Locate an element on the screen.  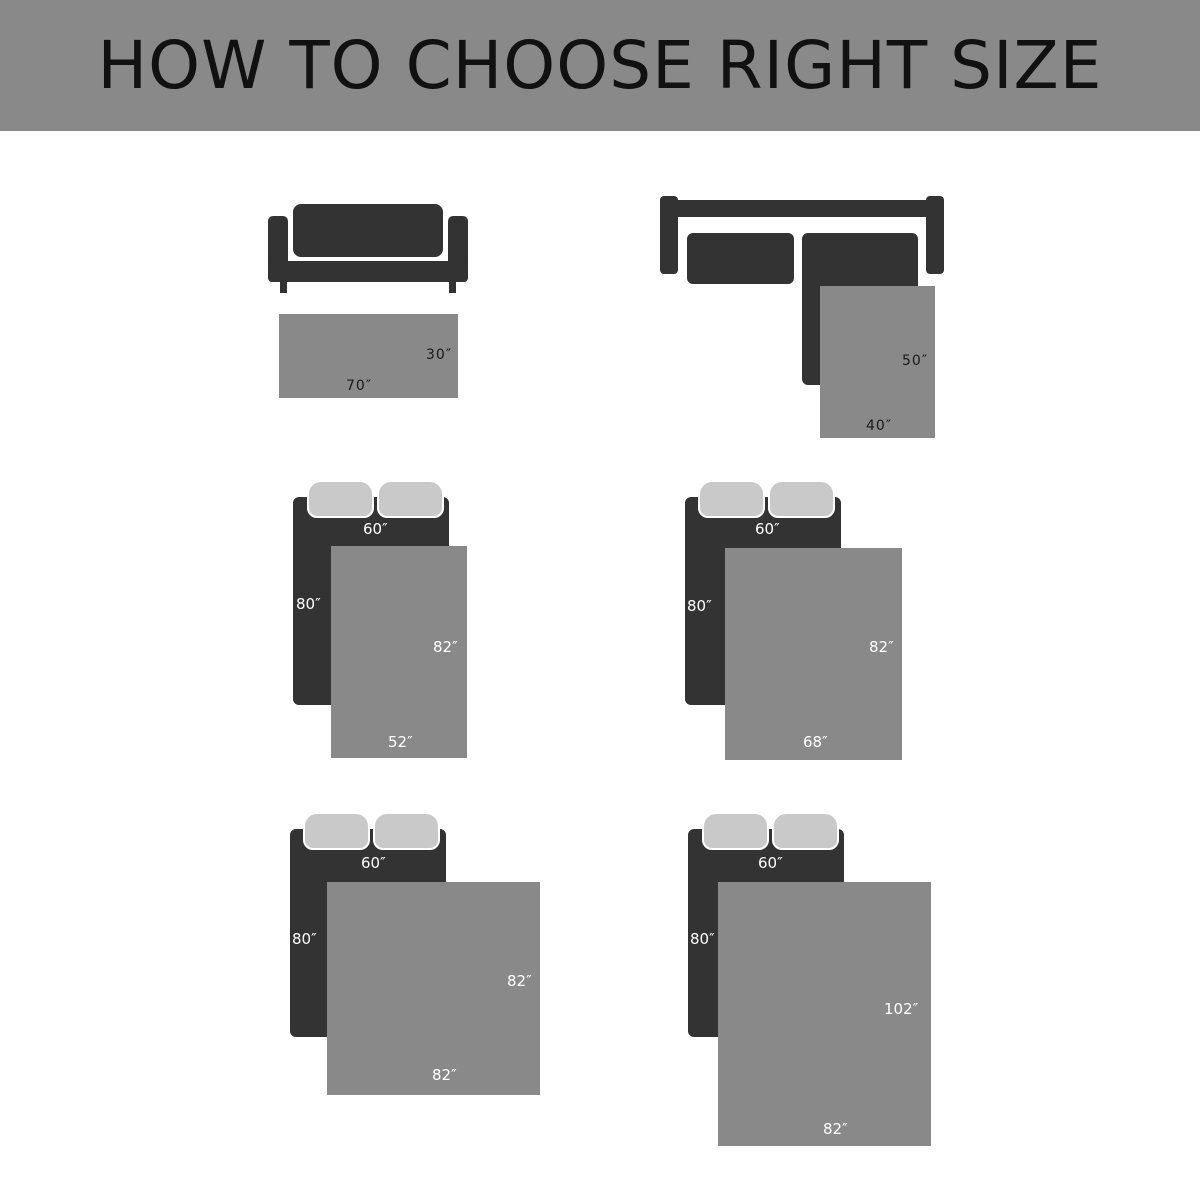
page-title: HOW TO CHOOSE RIGHT SIZE is located at coordinates (600, 65).